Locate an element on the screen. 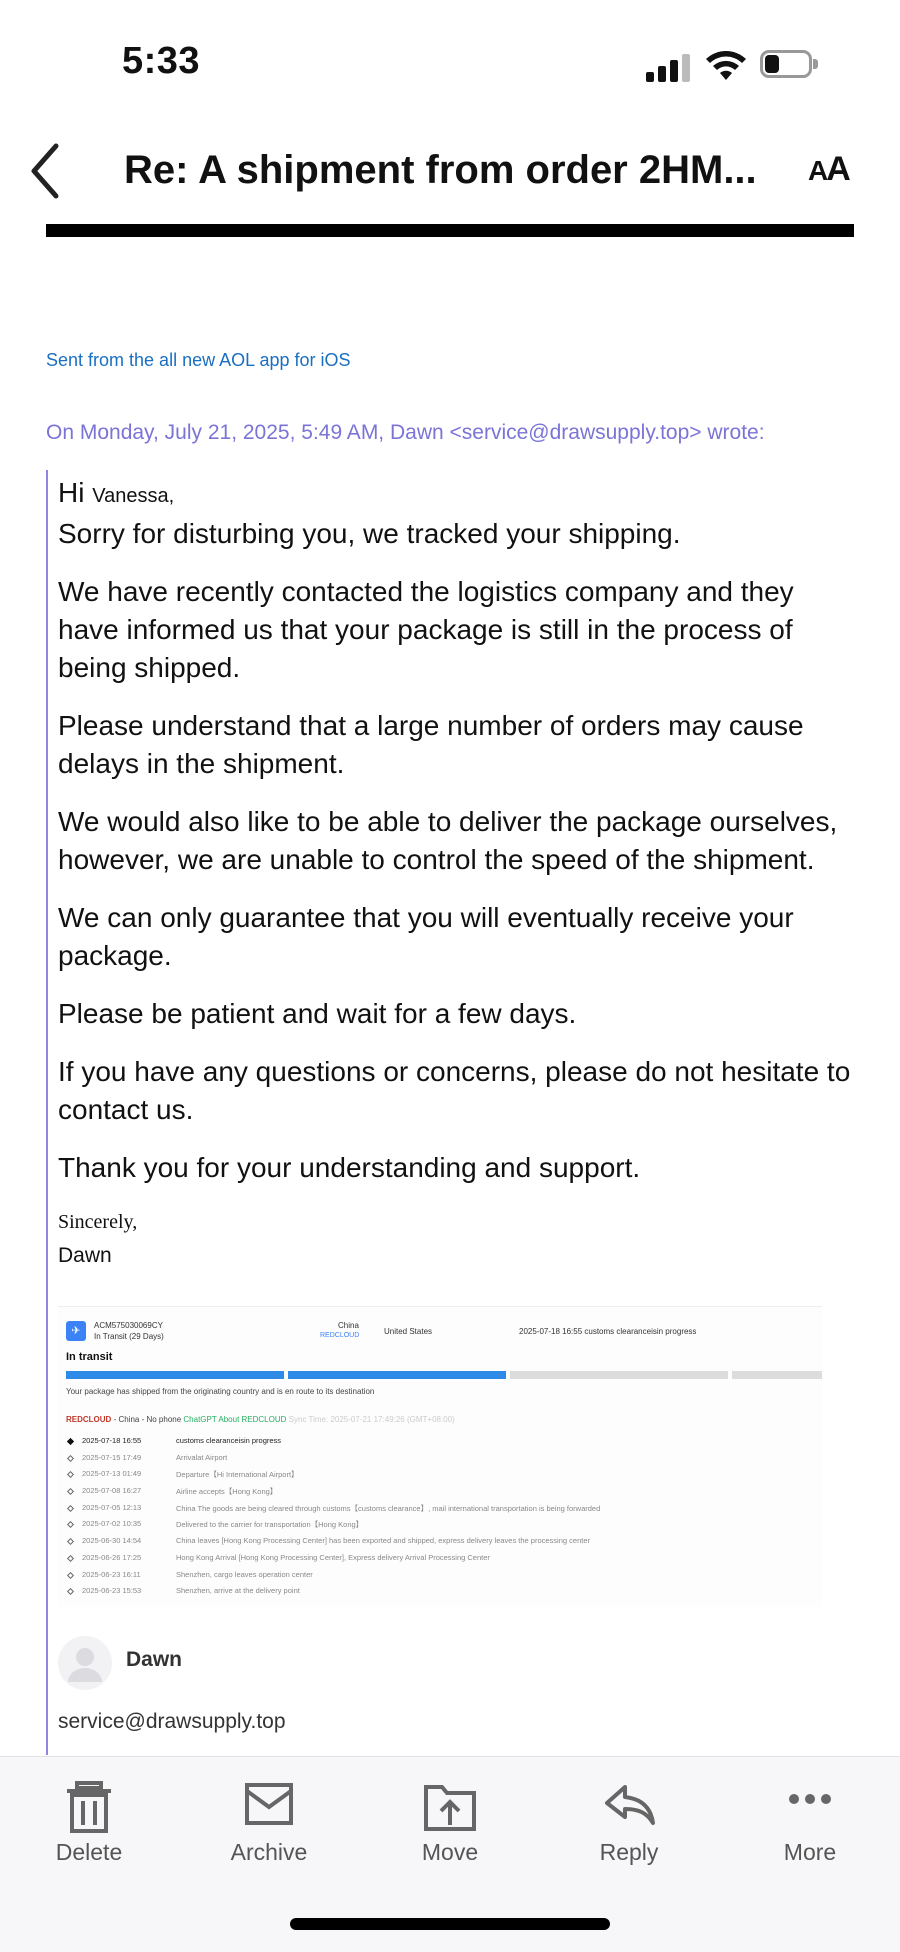  nav-header: Re: A shipment from order 2HM... AA is located at coordinates (450, 180).